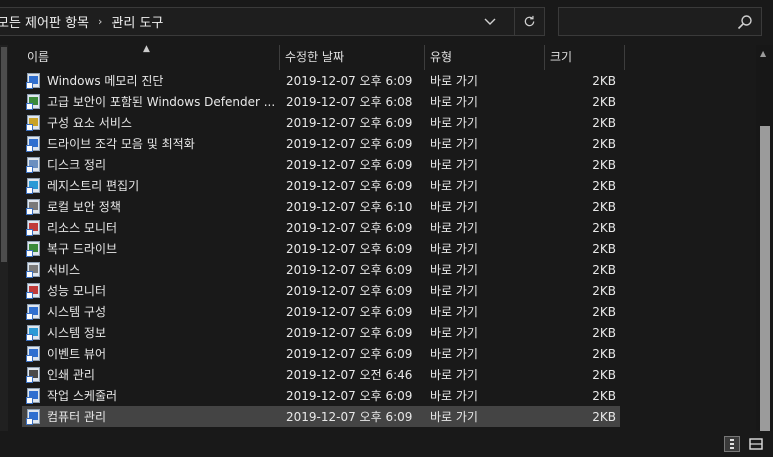 This screenshot has width=773, height=457. I want to click on event-viewer-icon, so click(34, 353).